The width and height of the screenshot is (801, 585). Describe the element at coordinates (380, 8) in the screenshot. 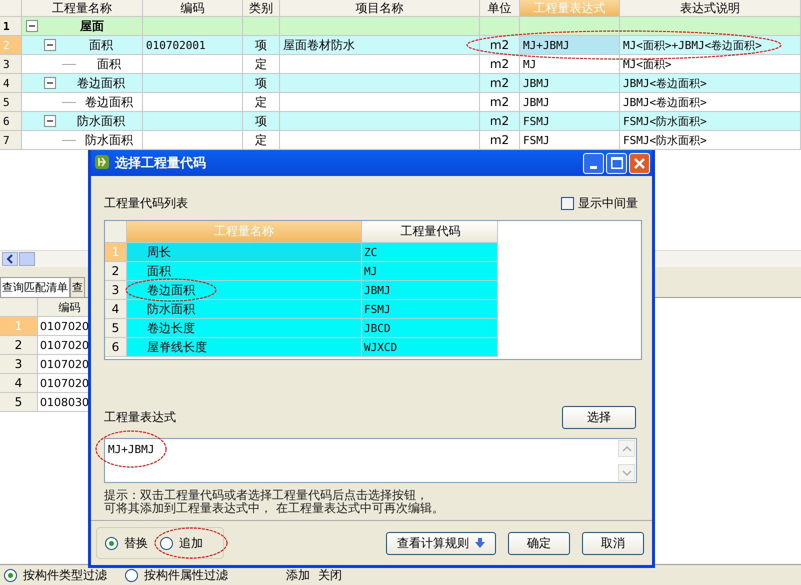

I see `column-header: 项目名称` at that location.